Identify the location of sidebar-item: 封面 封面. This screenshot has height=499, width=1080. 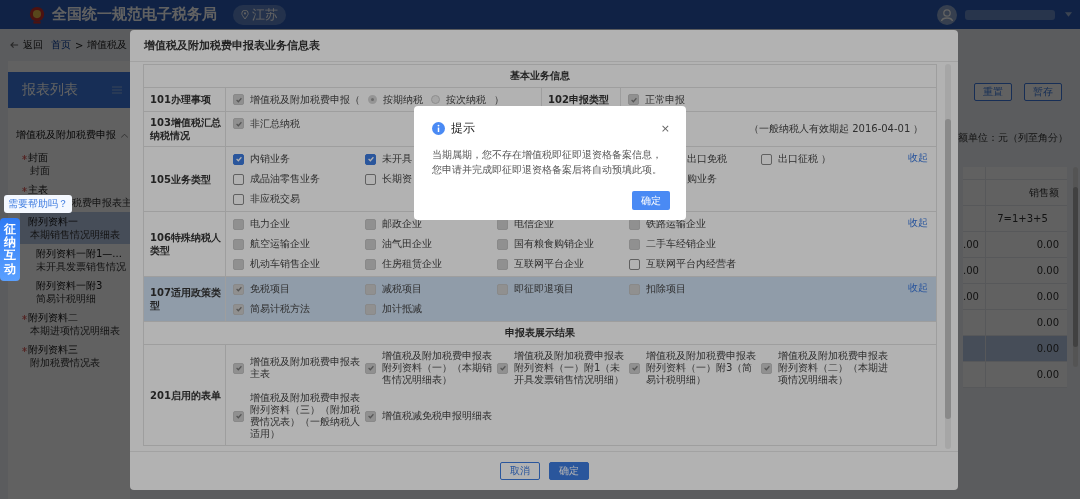
(75, 164).